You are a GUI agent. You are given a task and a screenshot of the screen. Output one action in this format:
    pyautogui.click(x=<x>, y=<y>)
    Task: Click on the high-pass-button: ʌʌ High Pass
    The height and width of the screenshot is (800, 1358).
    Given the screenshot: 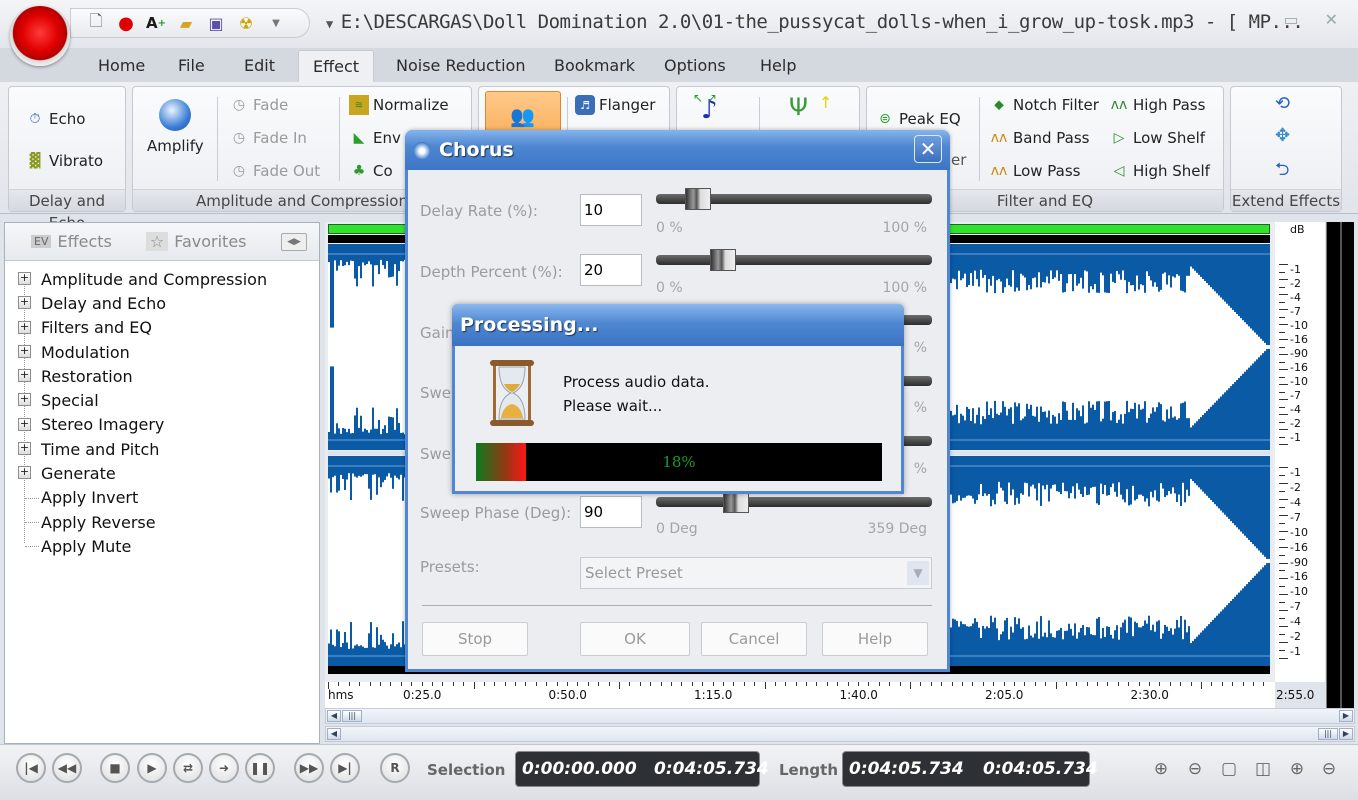 What is the action you would take?
    pyautogui.click(x=1157, y=105)
    